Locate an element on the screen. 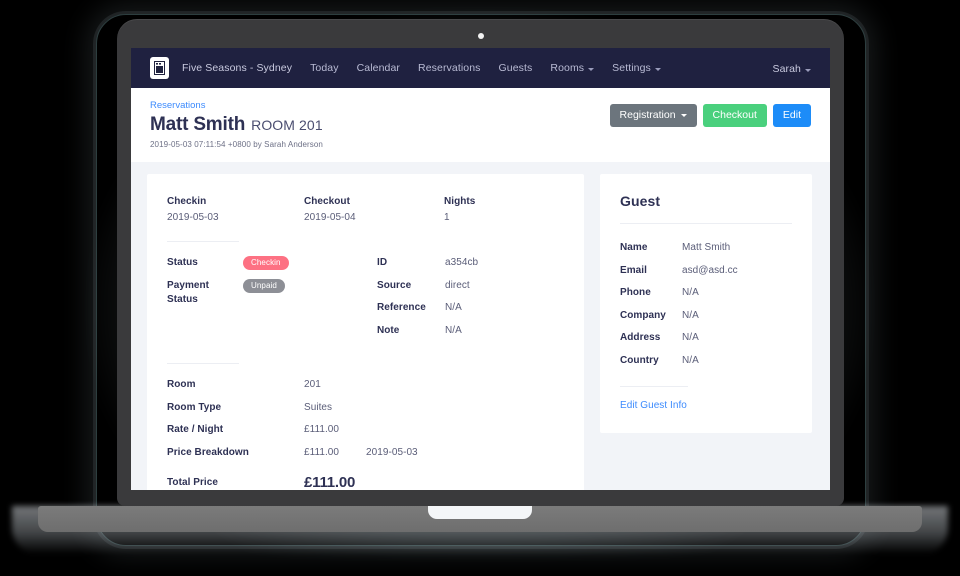  total-price-row: Total Price £111.00 is located at coordinates (365, 482).